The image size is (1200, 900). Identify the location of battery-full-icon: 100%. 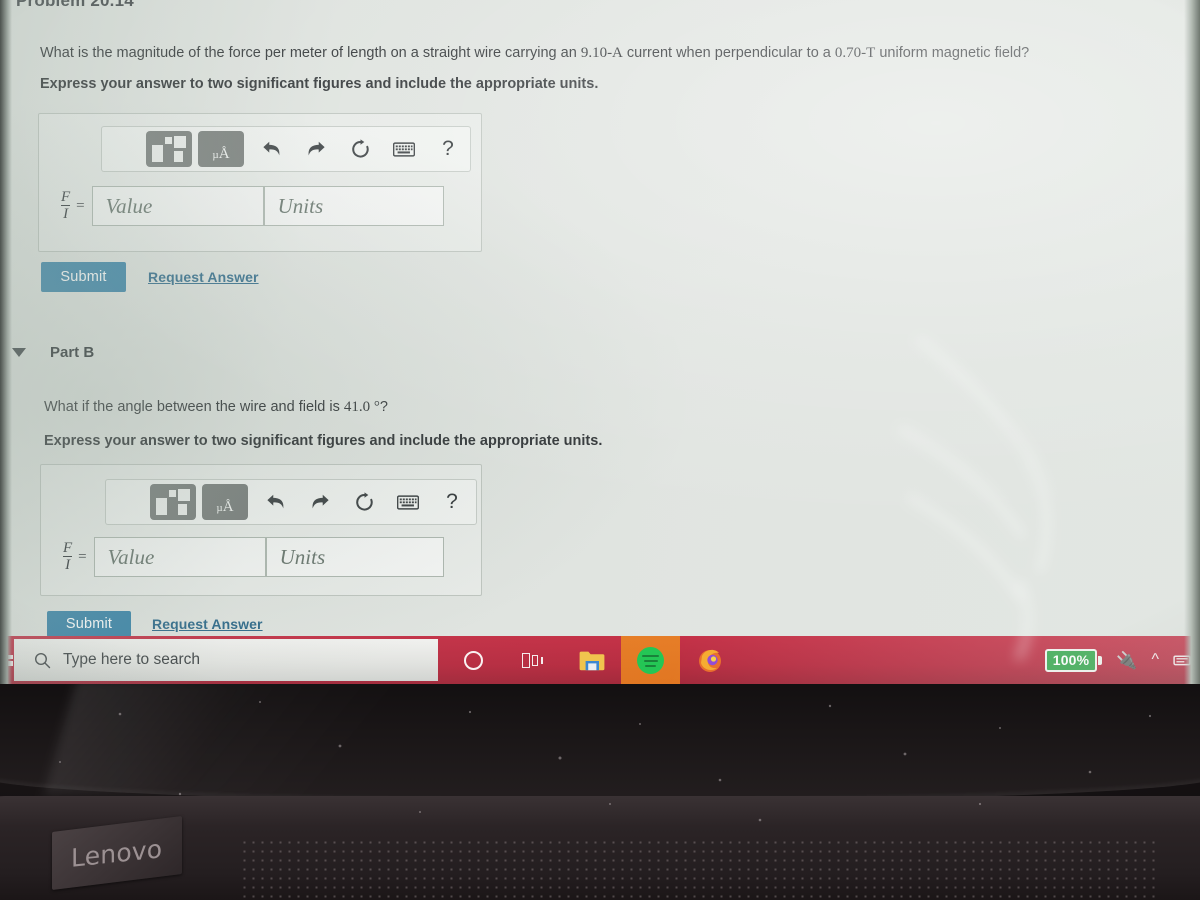
(1073, 660).